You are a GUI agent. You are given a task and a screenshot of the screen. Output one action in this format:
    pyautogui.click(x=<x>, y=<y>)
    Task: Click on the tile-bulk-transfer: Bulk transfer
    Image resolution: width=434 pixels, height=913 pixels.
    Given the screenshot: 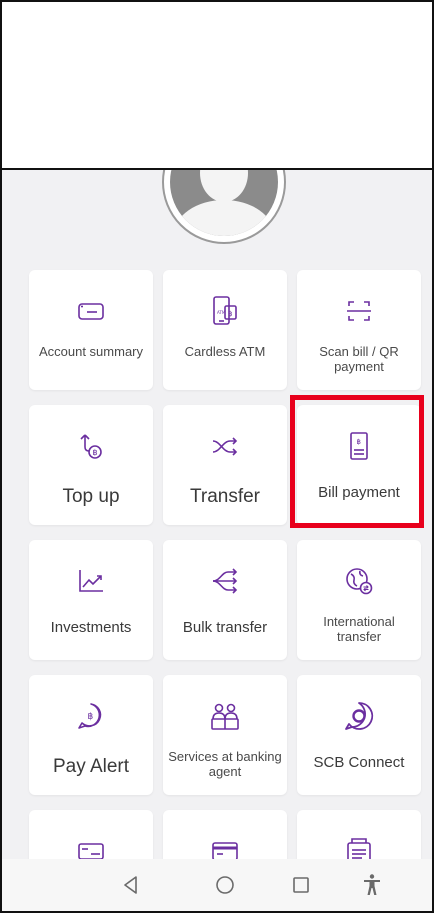 What is the action you would take?
    pyautogui.click(x=225, y=600)
    